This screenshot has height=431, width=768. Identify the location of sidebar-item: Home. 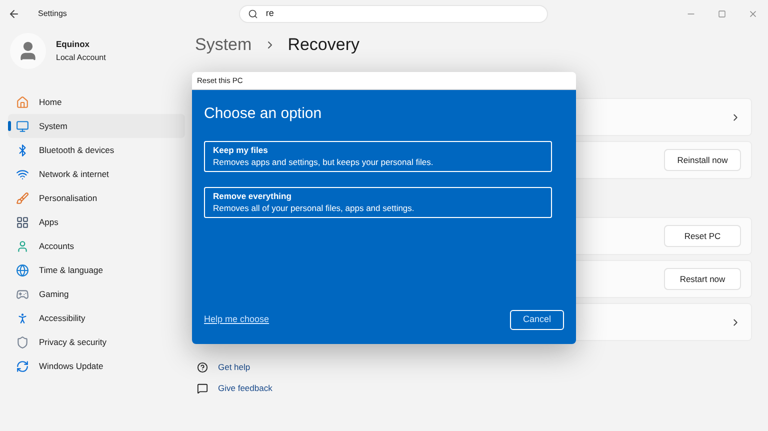
(96, 102).